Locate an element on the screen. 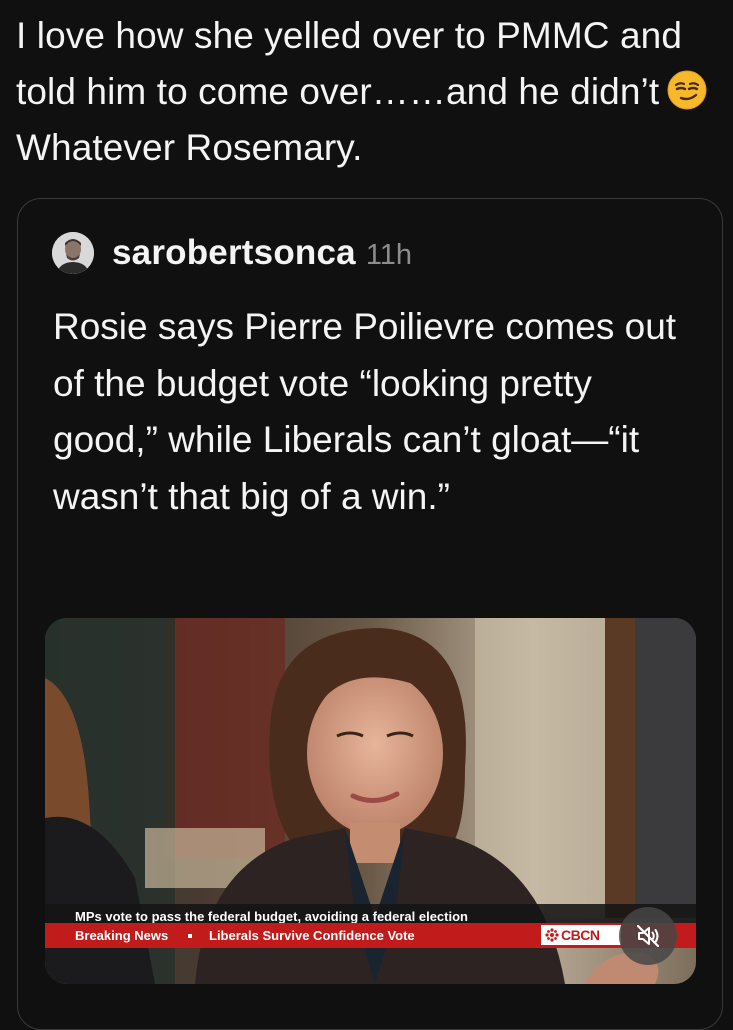 The height and width of the screenshot is (1030, 733). speaker-muted-icon is located at coordinates (648, 936).